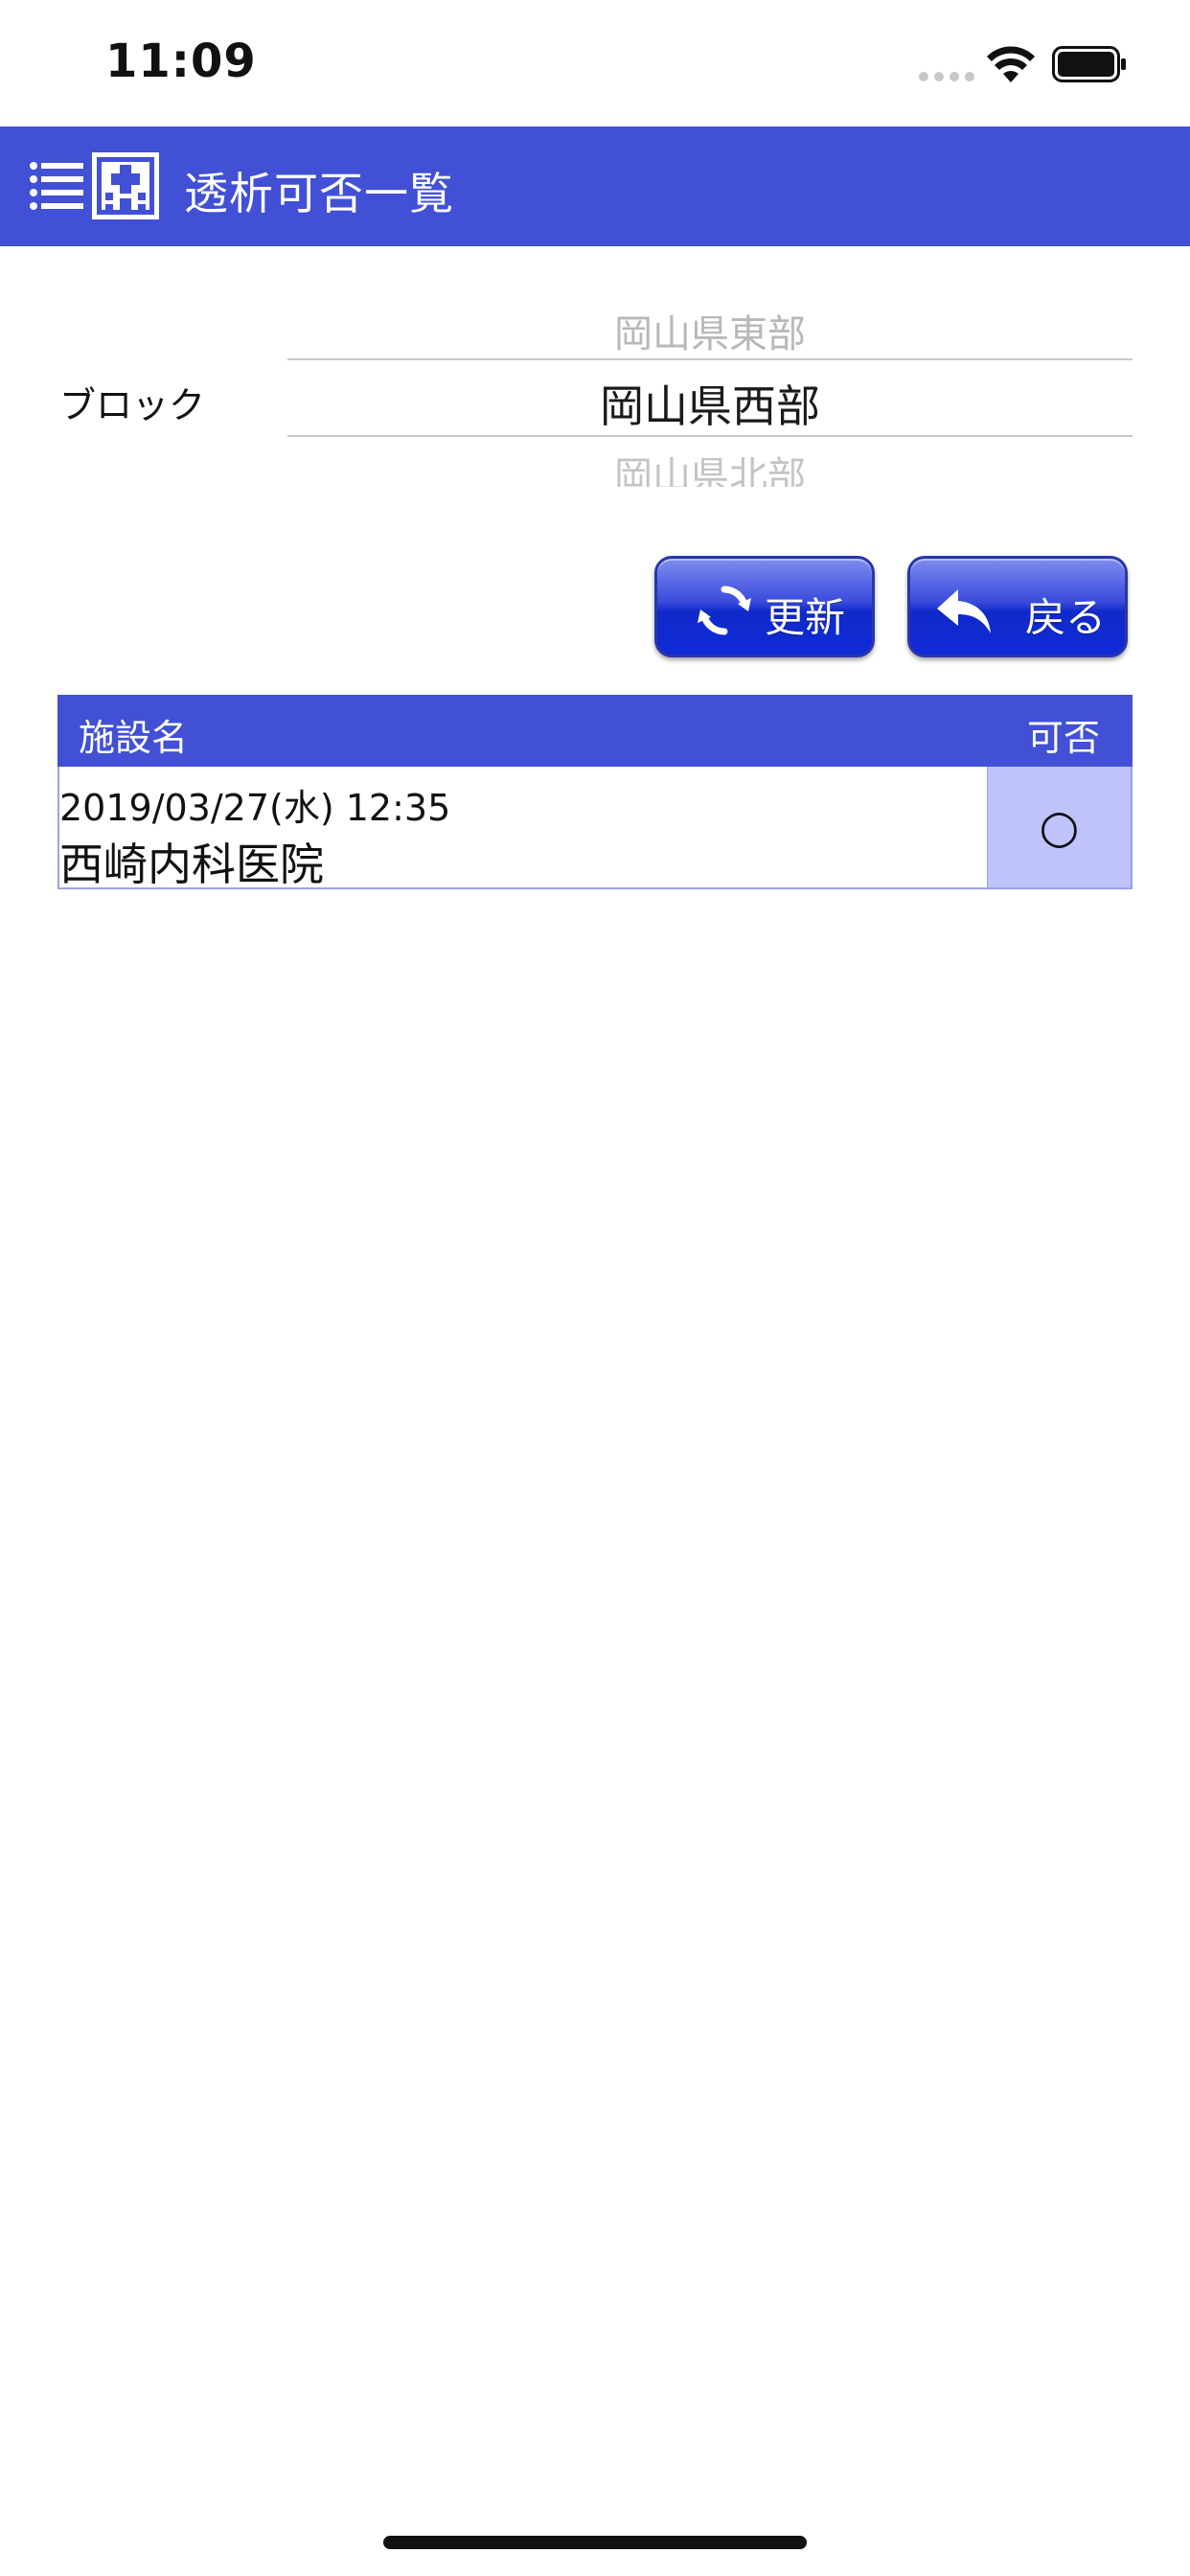 This screenshot has height=2576, width=1190. Describe the element at coordinates (595, 63) in the screenshot. I see `status-bar: 11:09` at that location.